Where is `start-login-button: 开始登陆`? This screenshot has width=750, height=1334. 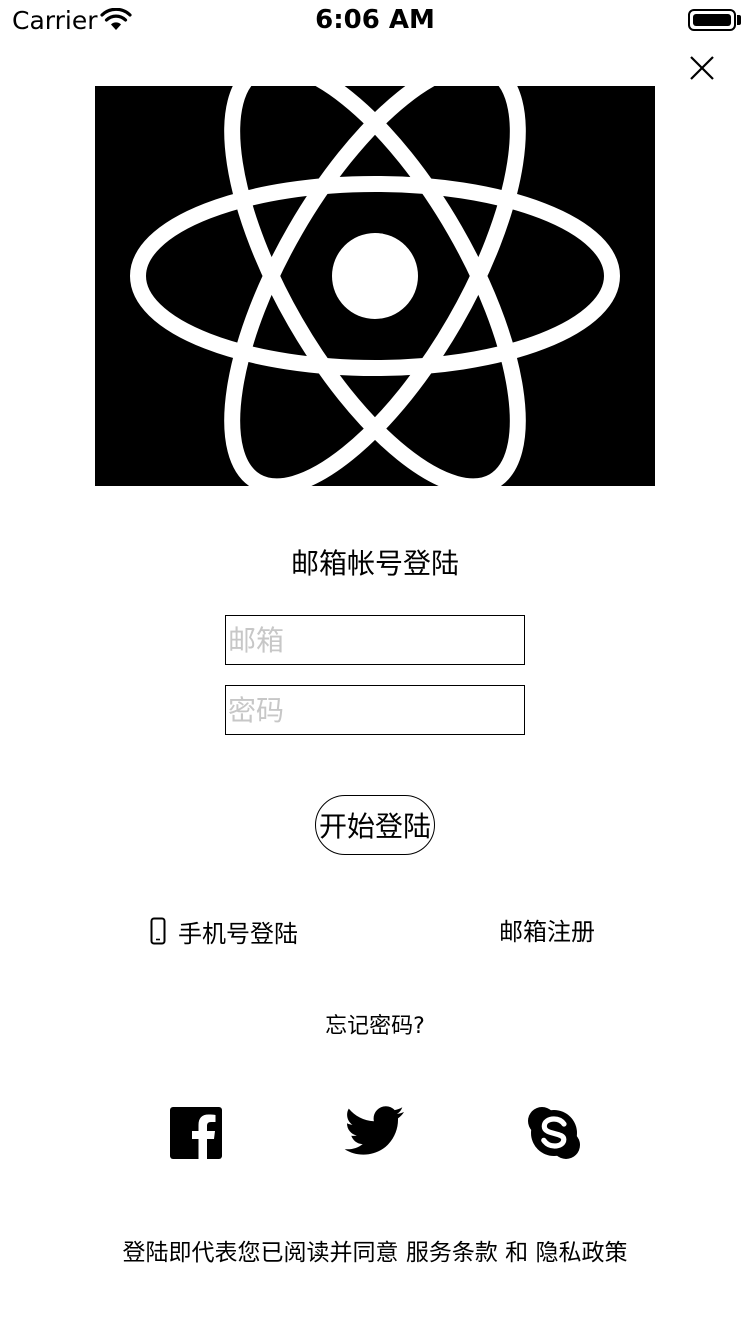 start-login-button: 开始登陆 is located at coordinates (375, 825).